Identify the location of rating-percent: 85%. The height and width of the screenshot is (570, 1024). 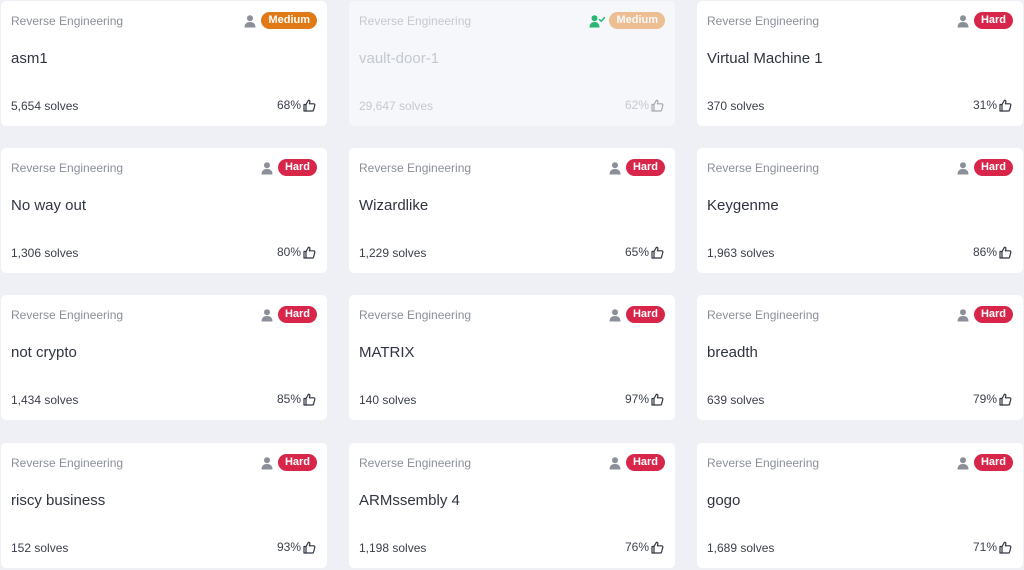
(288, 399).